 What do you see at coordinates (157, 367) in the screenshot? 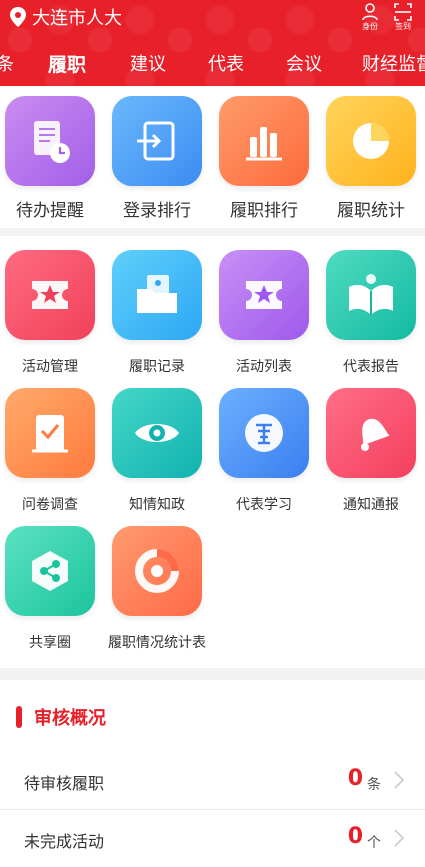
I see `duty-record-label: 履职记录` at bounding box center [157, 367].